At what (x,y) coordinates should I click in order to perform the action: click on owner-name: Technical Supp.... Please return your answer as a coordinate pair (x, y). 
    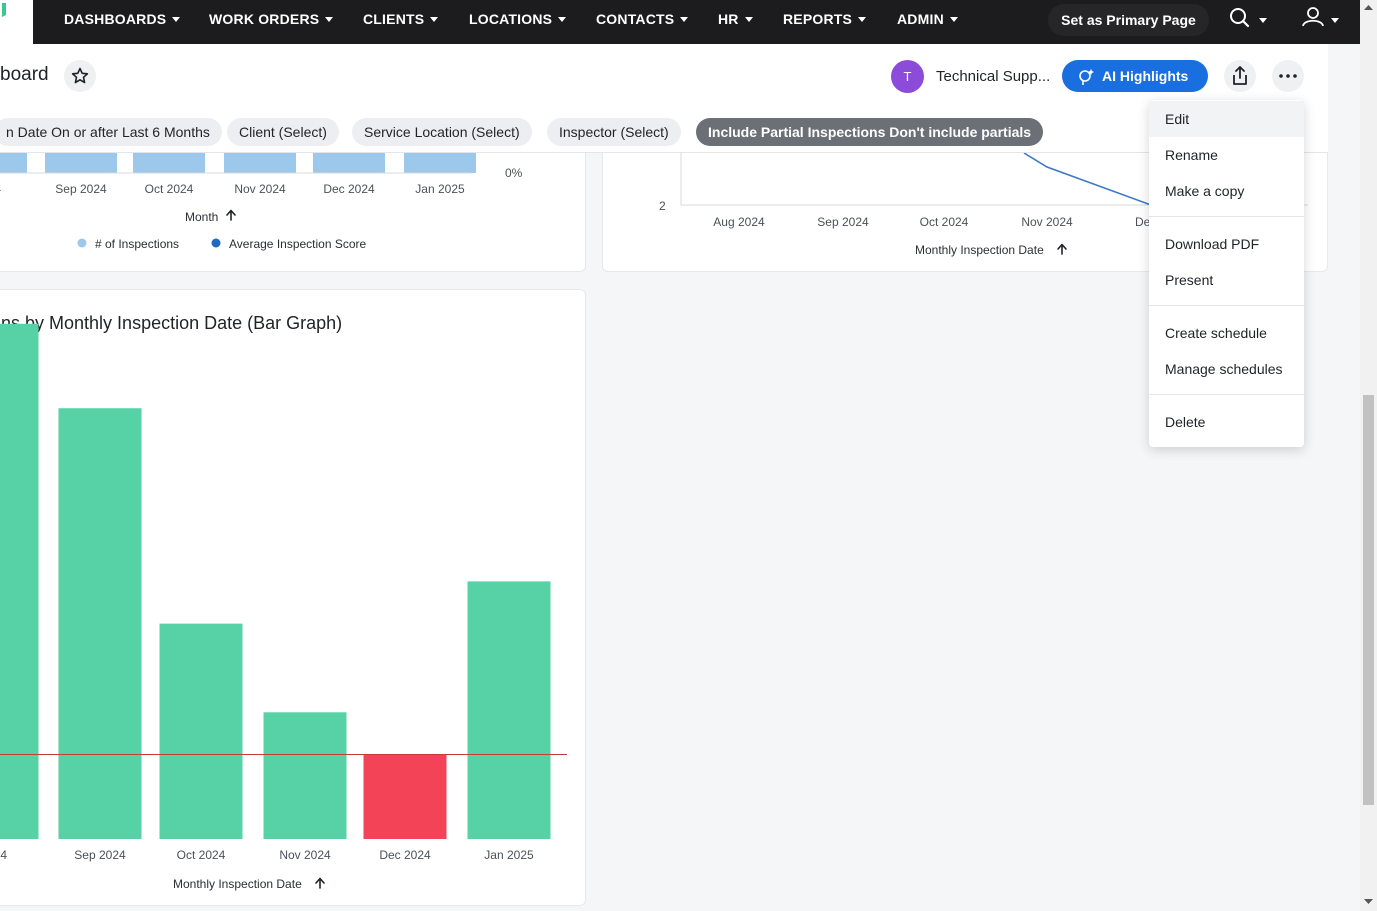
    Looking at the image, I should click on (993, 76).